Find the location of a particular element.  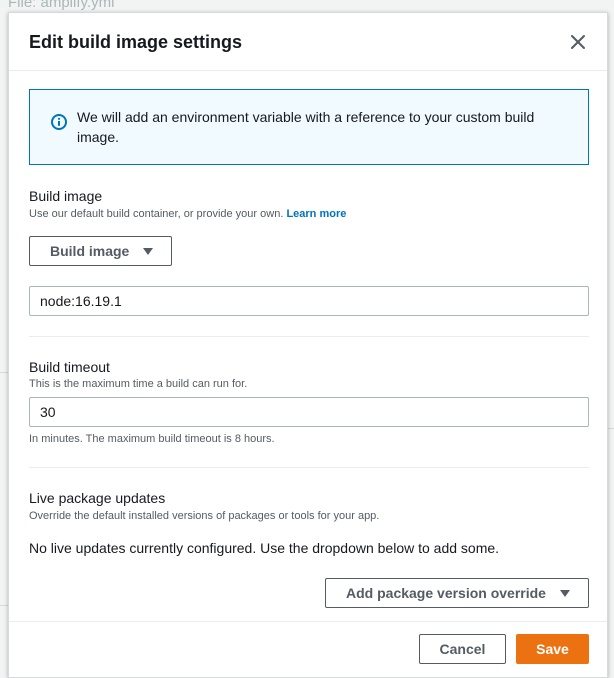

build-image-input: node:16.19.1 is located at coordinates (309, 301).